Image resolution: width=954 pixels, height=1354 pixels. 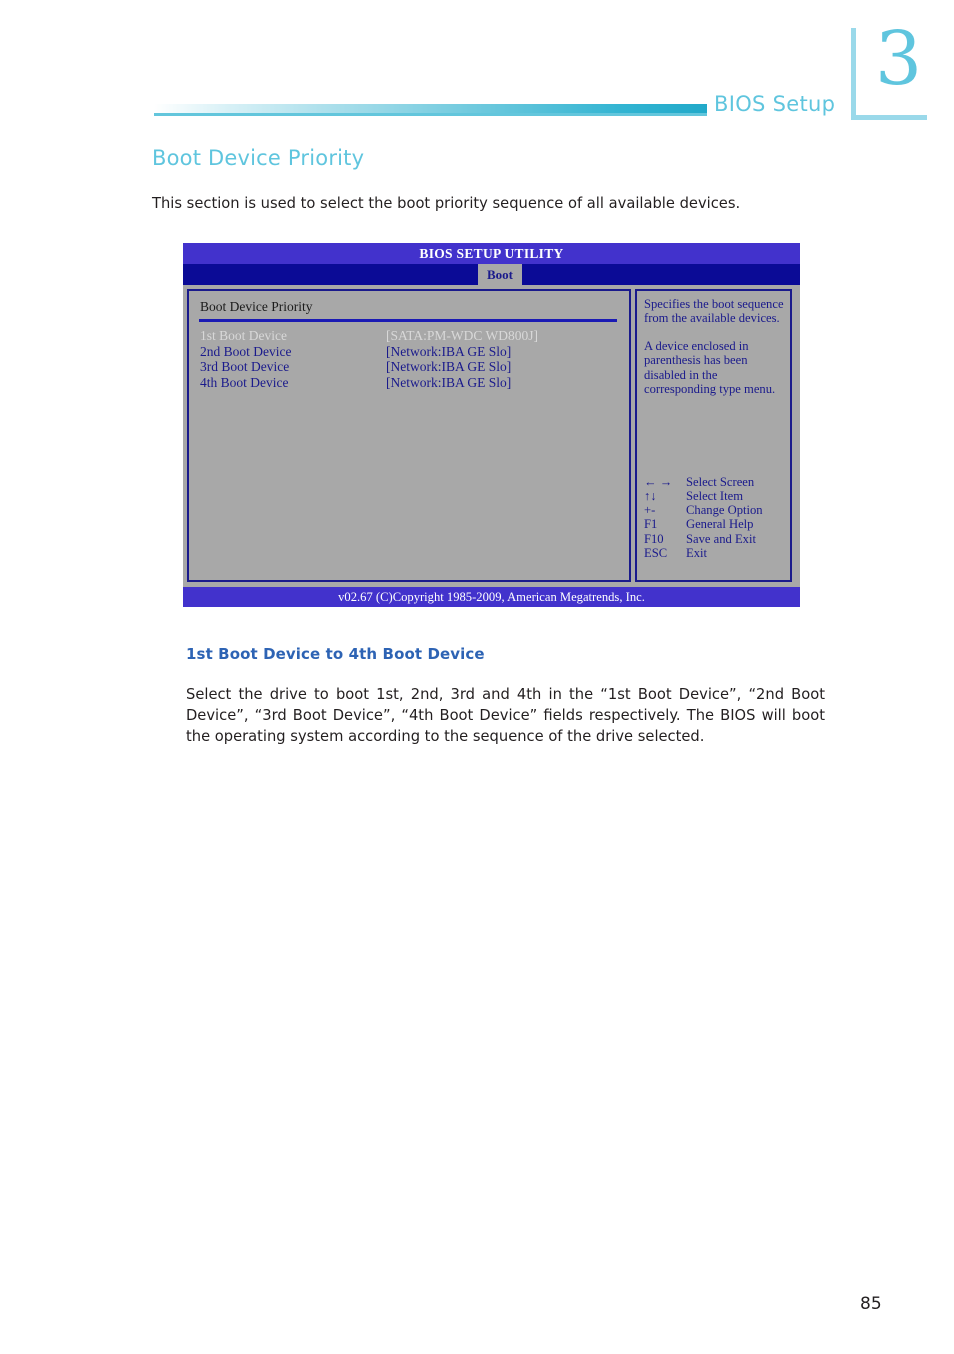 I want to click on key-name-f10: F10, so click(x=654, y=538).